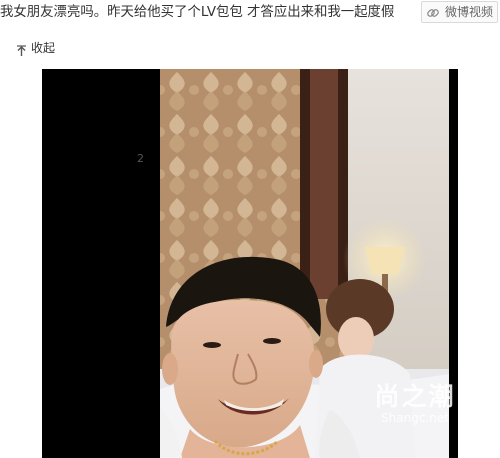  I want to click on post-header: 我女朋友漂亮吗。昨天给他买了个LV包包 才答应出来和我一起度假 微博视频, so click(250, 13).